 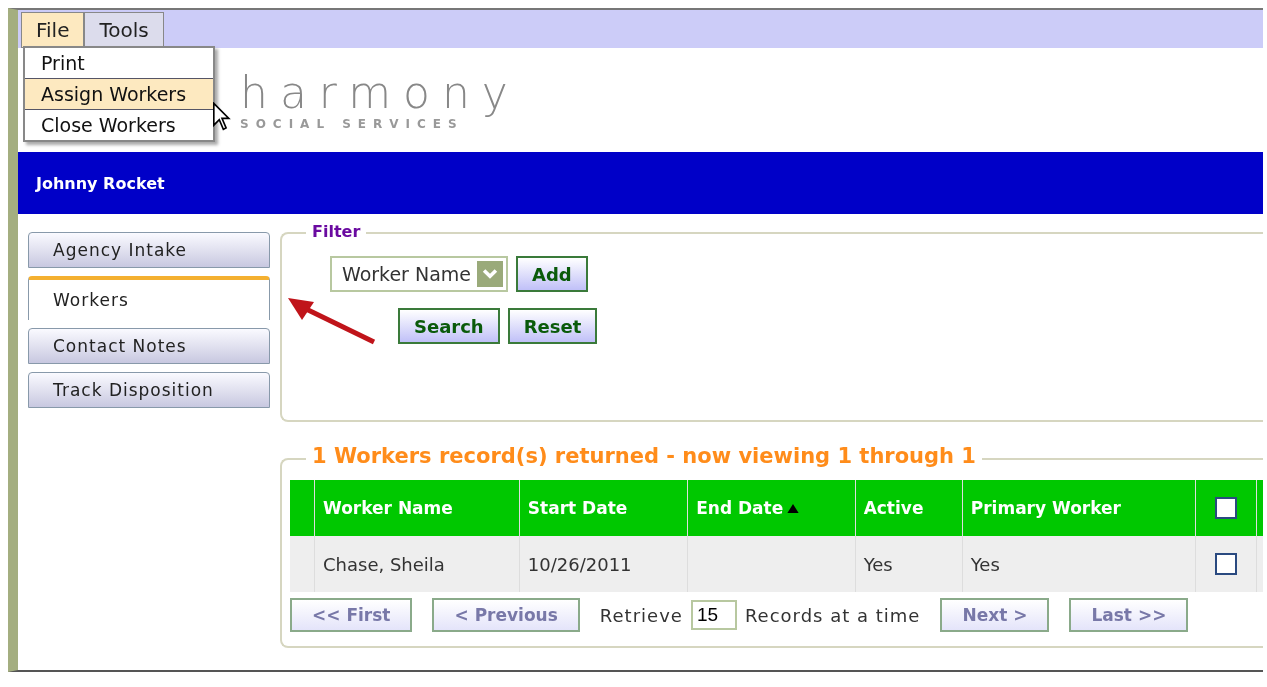 I want to click on sidebar-tab: Agency Intake, so click(x=149, y=250).